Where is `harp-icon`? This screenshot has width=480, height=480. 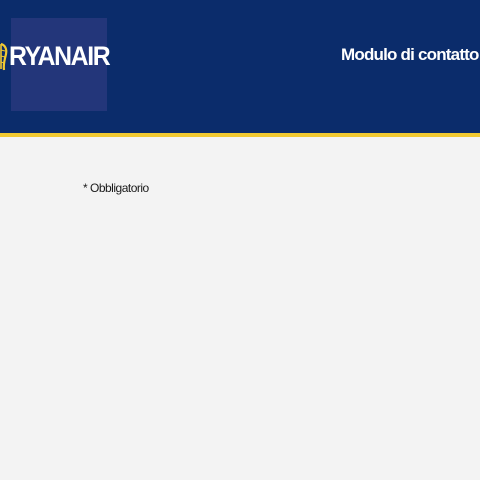 harp-icon is located at coordinates (4, 56).